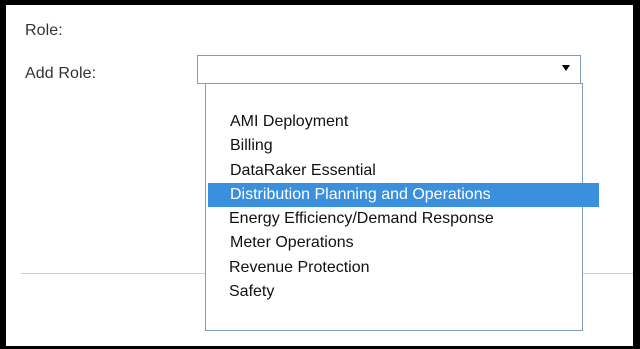 The image size is (640, 349). I want to click on option-billing: Billing, so click(394, 146).